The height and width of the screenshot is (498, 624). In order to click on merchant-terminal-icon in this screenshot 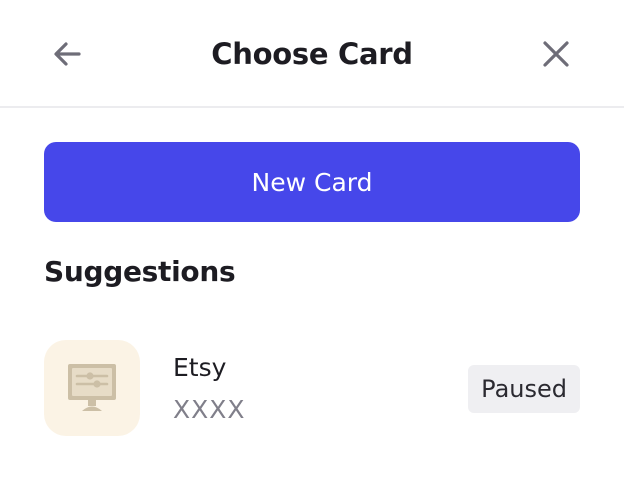, I will do `click(92, 387)`.